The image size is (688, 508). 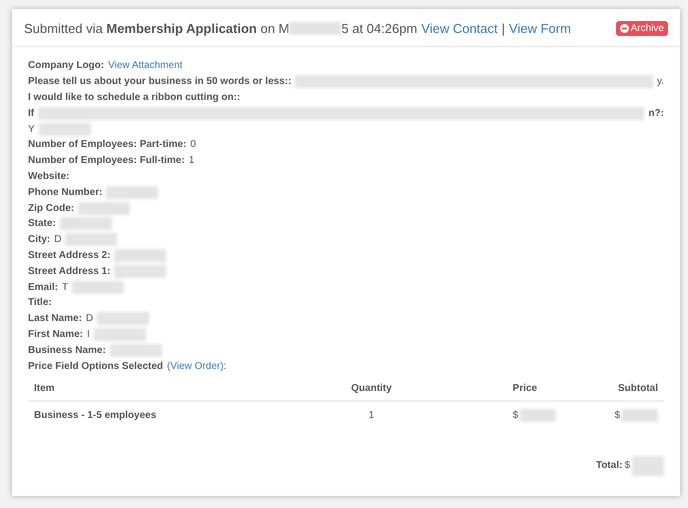 I want to click on column-header: Quantity, so click(x=371, y=388).